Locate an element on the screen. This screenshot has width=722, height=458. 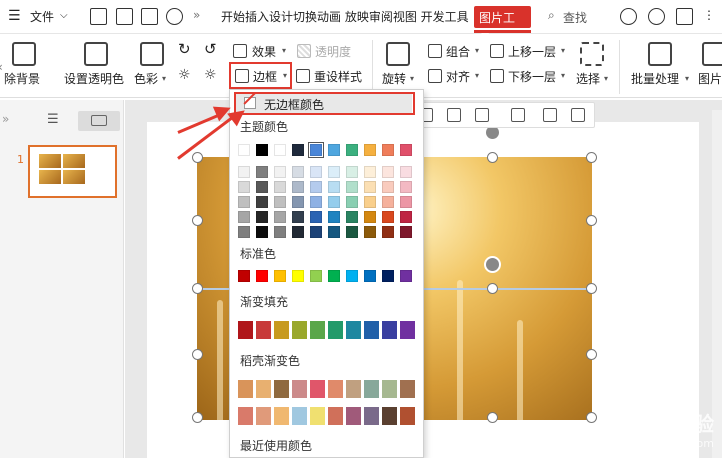
layout-icon is located at coordinates (578, 115).